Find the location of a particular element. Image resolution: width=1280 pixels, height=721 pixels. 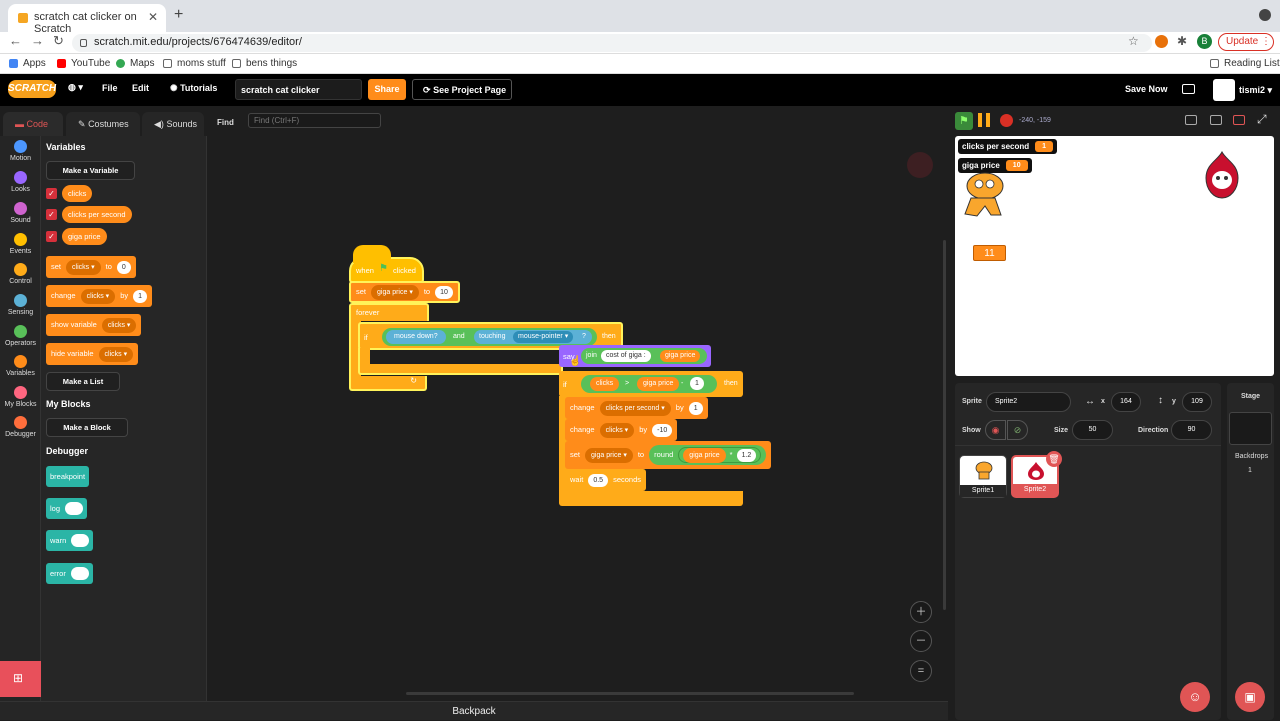

account-menu: tismi2 ▾ is located at coordinates (1255, 90).